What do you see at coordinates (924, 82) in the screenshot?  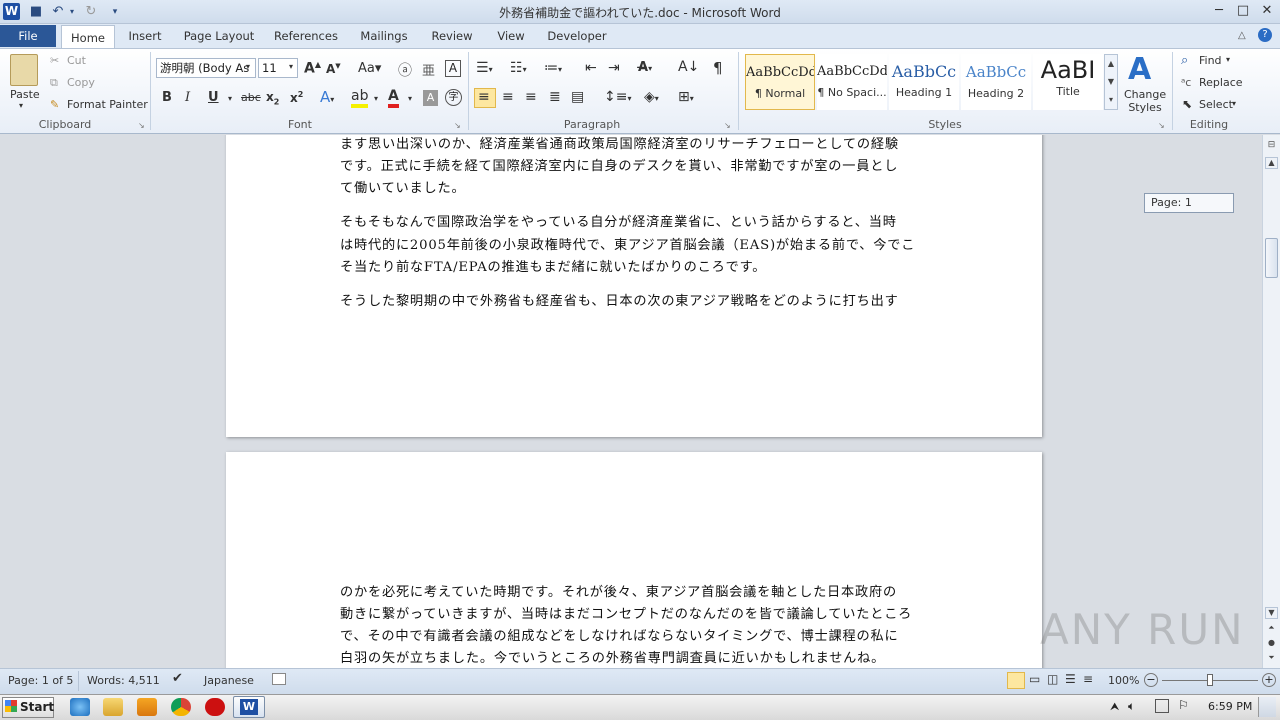 I see `style-heading-1: AaBbCc Heading 1` at bounding box center [924, 82].